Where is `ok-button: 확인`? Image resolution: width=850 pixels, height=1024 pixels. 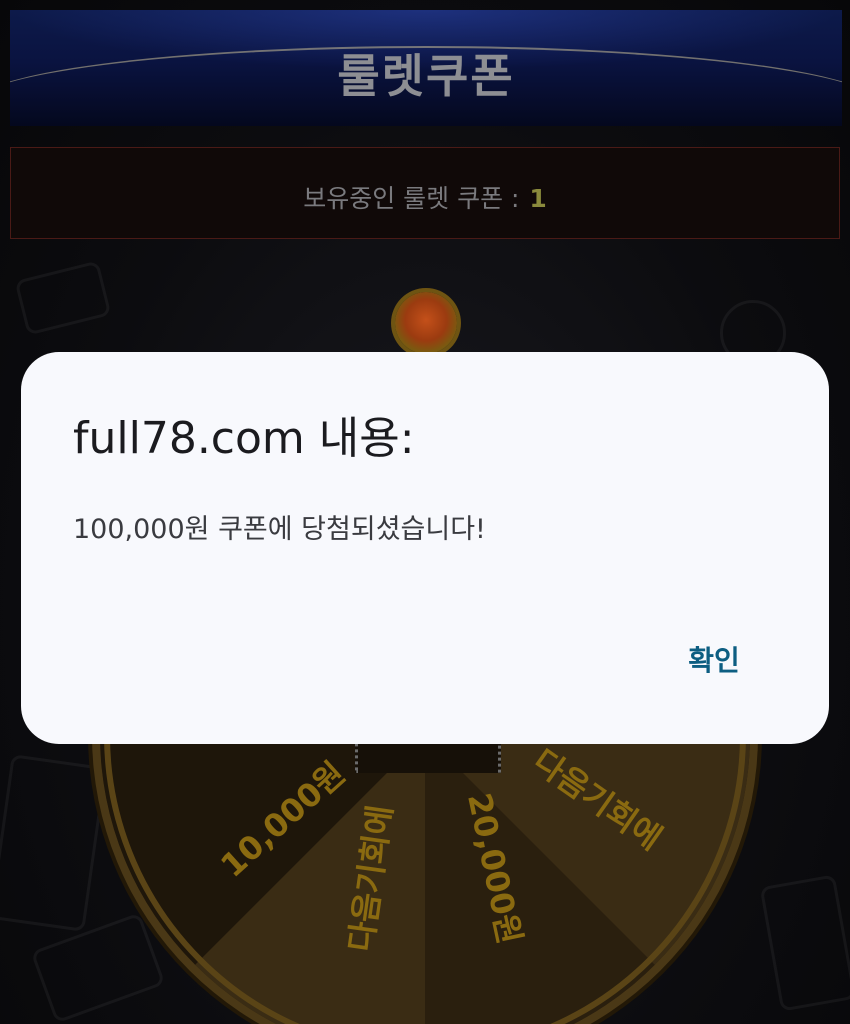 ok-button: 확인 is located at coordinates (714, 661).